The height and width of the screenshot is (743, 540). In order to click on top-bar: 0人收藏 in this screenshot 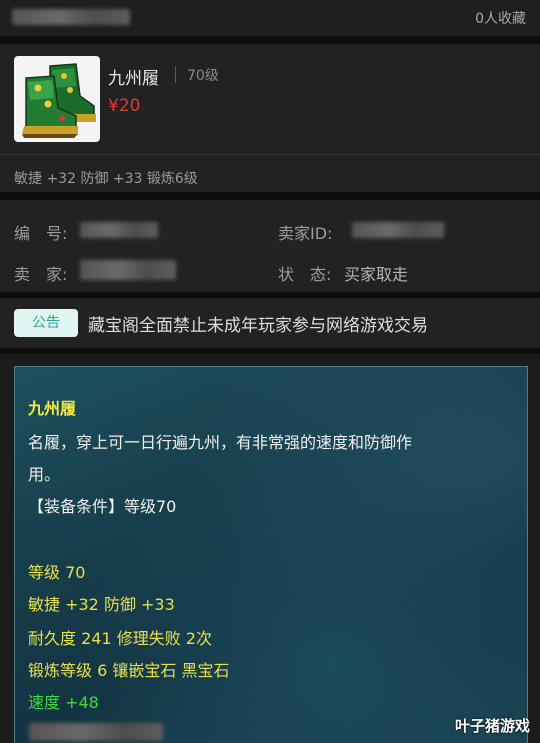, I will do `click(270, 18)`.